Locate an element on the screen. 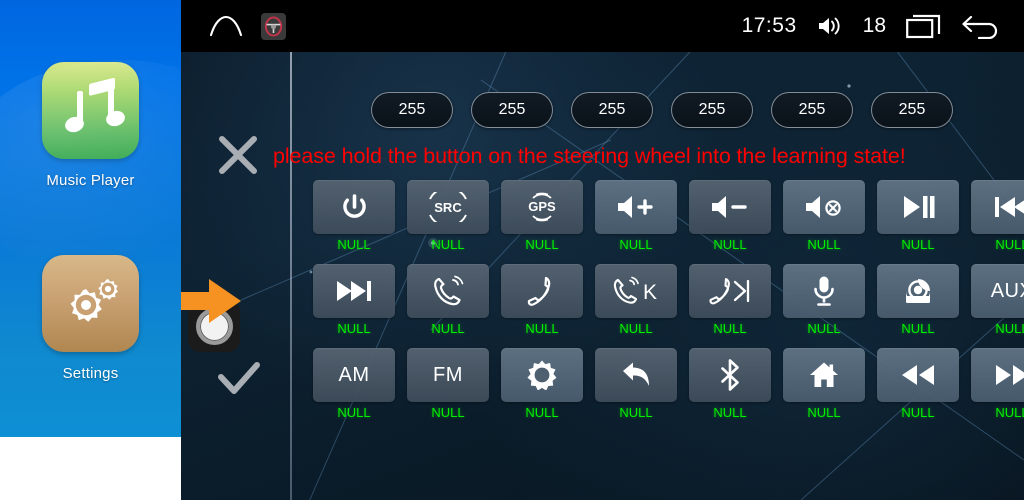 The image size is (1024, 500). function-button-hangup-call is located at coordinates (542, 291).